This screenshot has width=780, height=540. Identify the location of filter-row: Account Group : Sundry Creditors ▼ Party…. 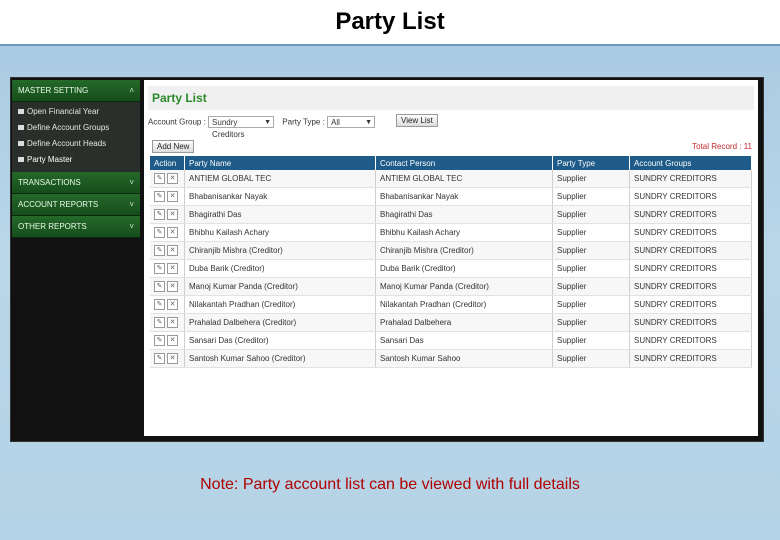
(264, 127).